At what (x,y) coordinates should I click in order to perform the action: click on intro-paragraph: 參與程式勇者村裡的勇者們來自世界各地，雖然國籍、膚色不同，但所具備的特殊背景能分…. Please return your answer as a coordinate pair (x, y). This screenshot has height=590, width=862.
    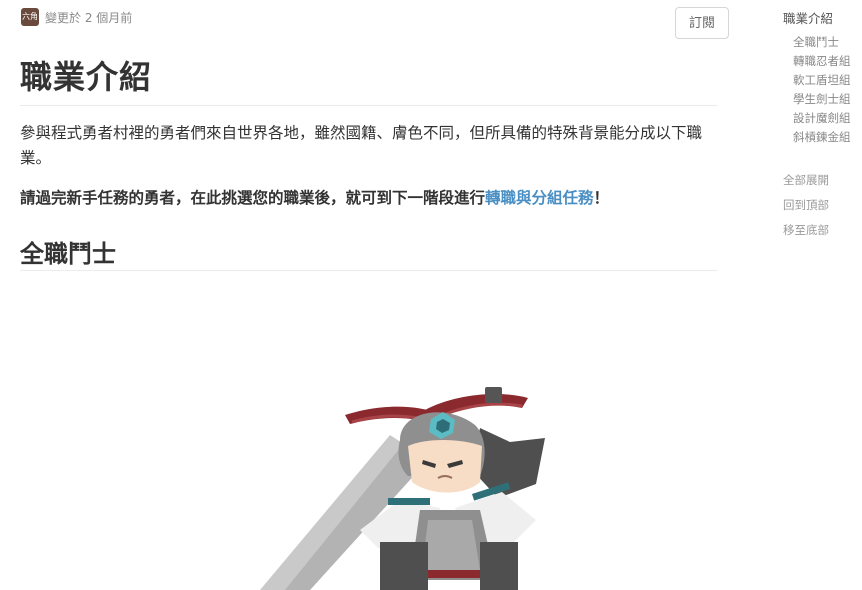
    Looking at the image, I should click on (361, 145).